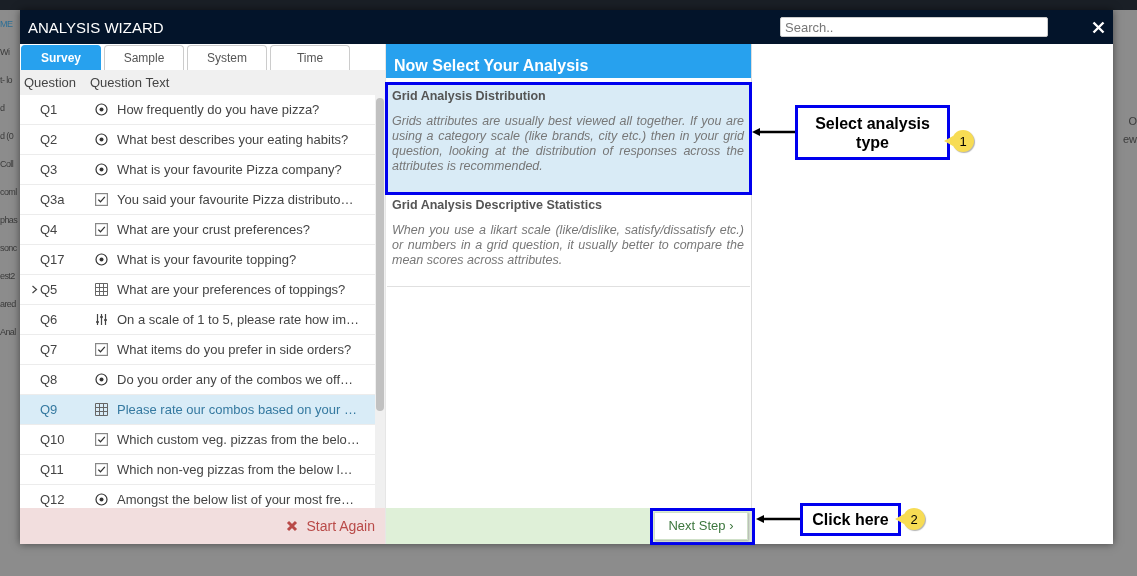  Describe the element at coordinates (130, 82) in the screenshot. I see `column-header: Question Text` at that location.